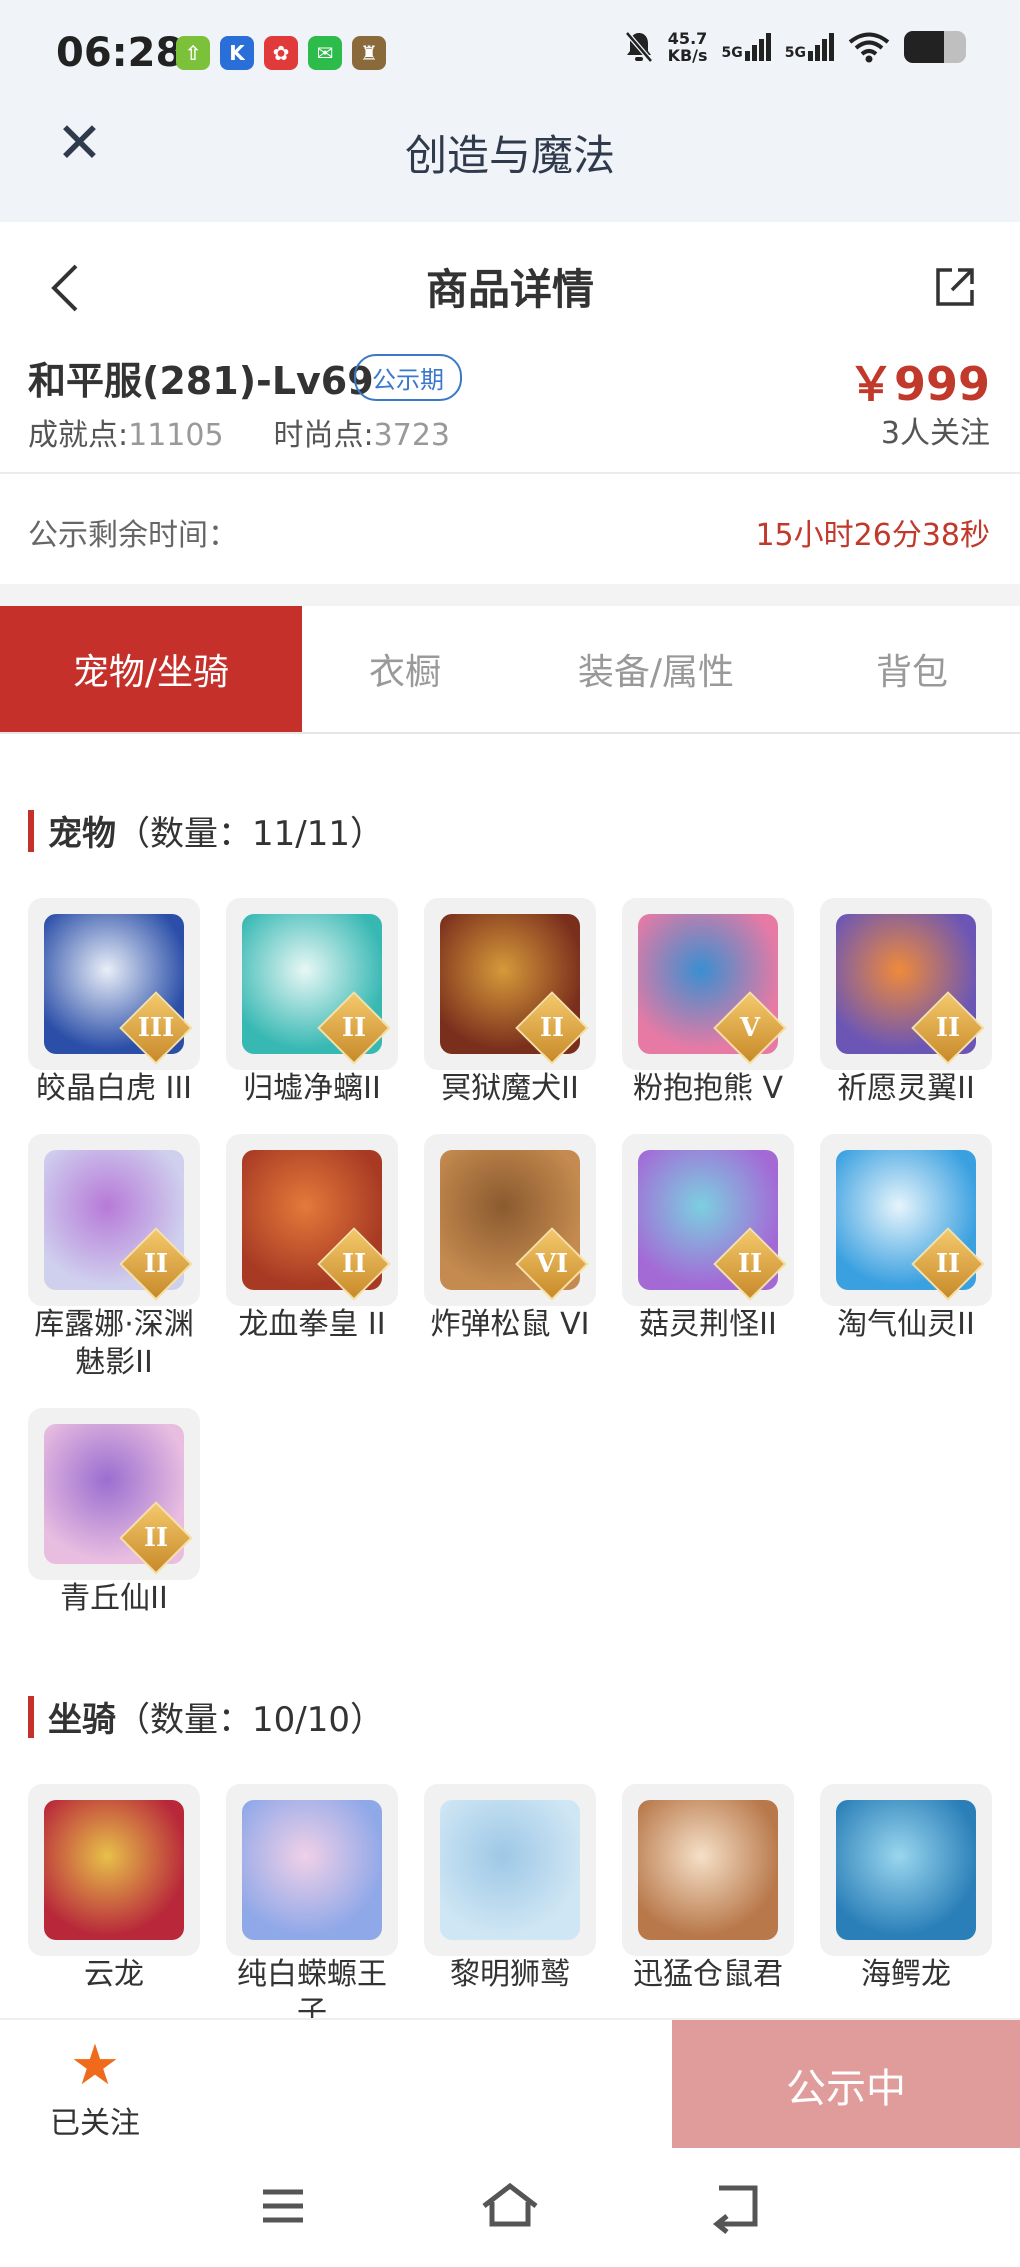  Describe the element at coordinates (82, 834) in the screenshot. I see `pets-title: 宠物` at that location.